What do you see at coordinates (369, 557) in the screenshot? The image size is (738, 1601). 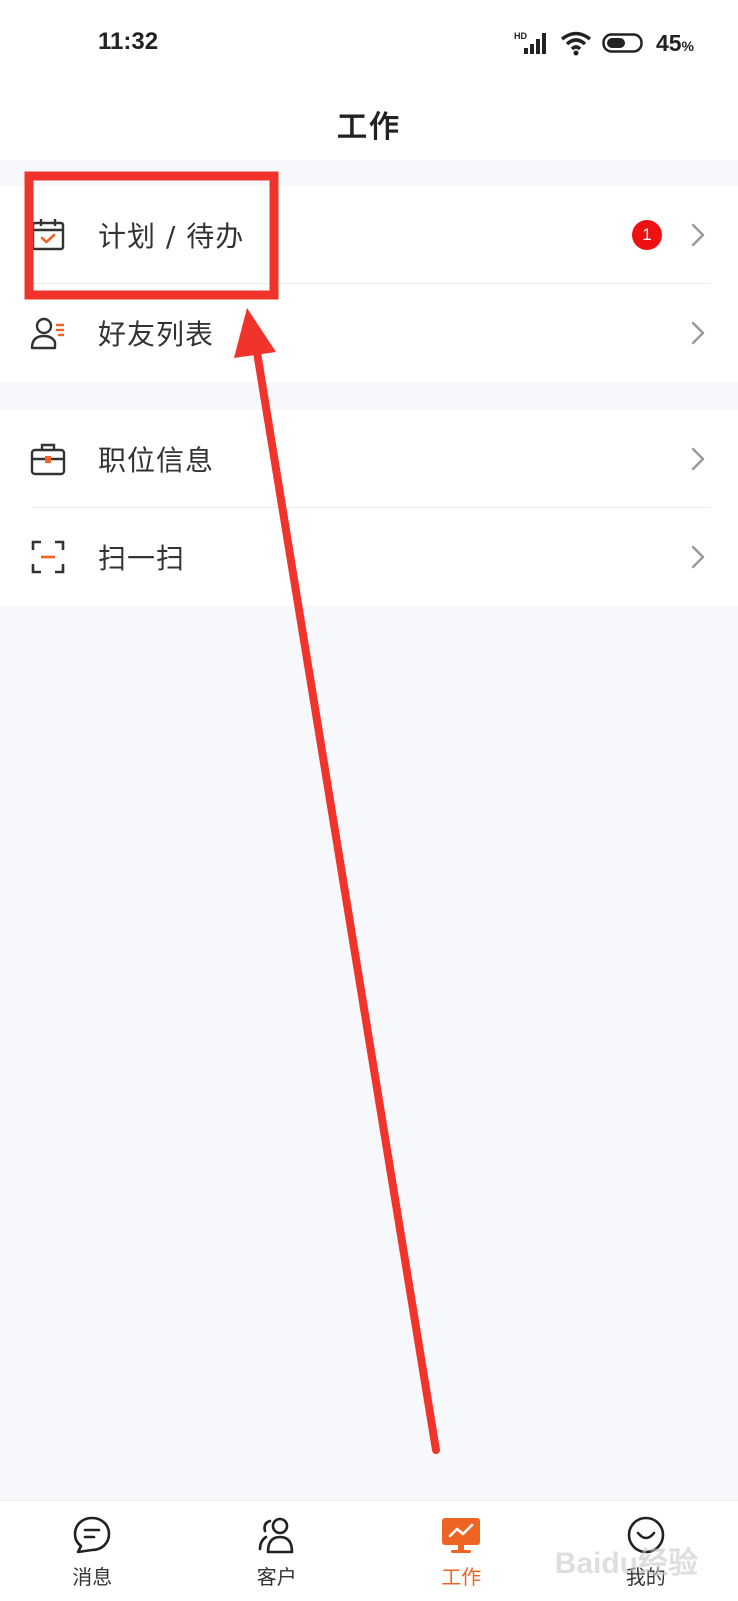 I see `menu-item-scan: 扫一扫` at bounding box center [369, 557].